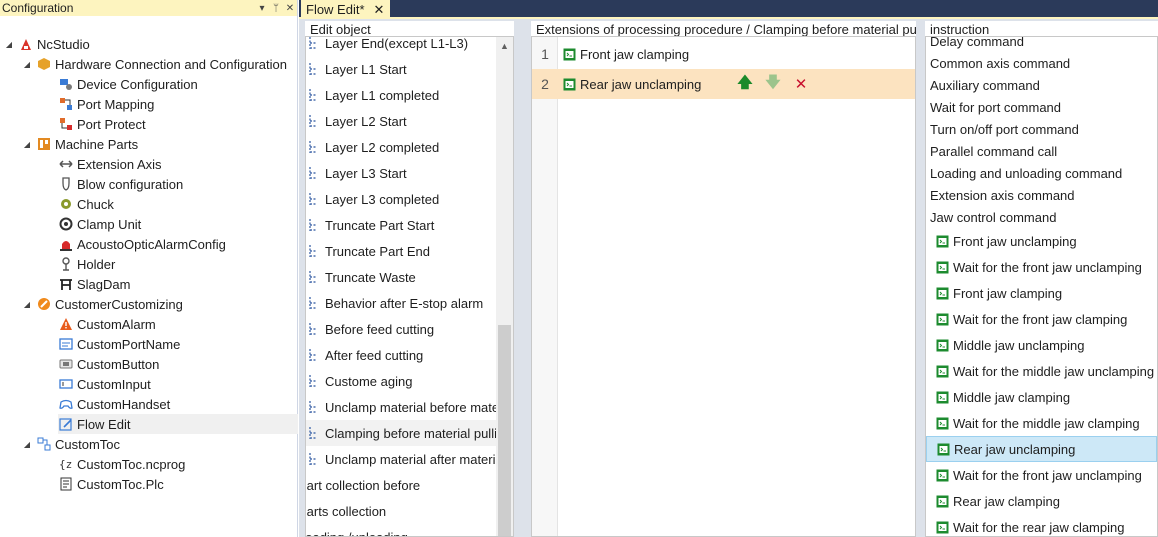  What do you see at coordinates (102, 124) in the screenshot?
I see `tree-item-port-protect: Port Protect` at bounding box center [102, 124].